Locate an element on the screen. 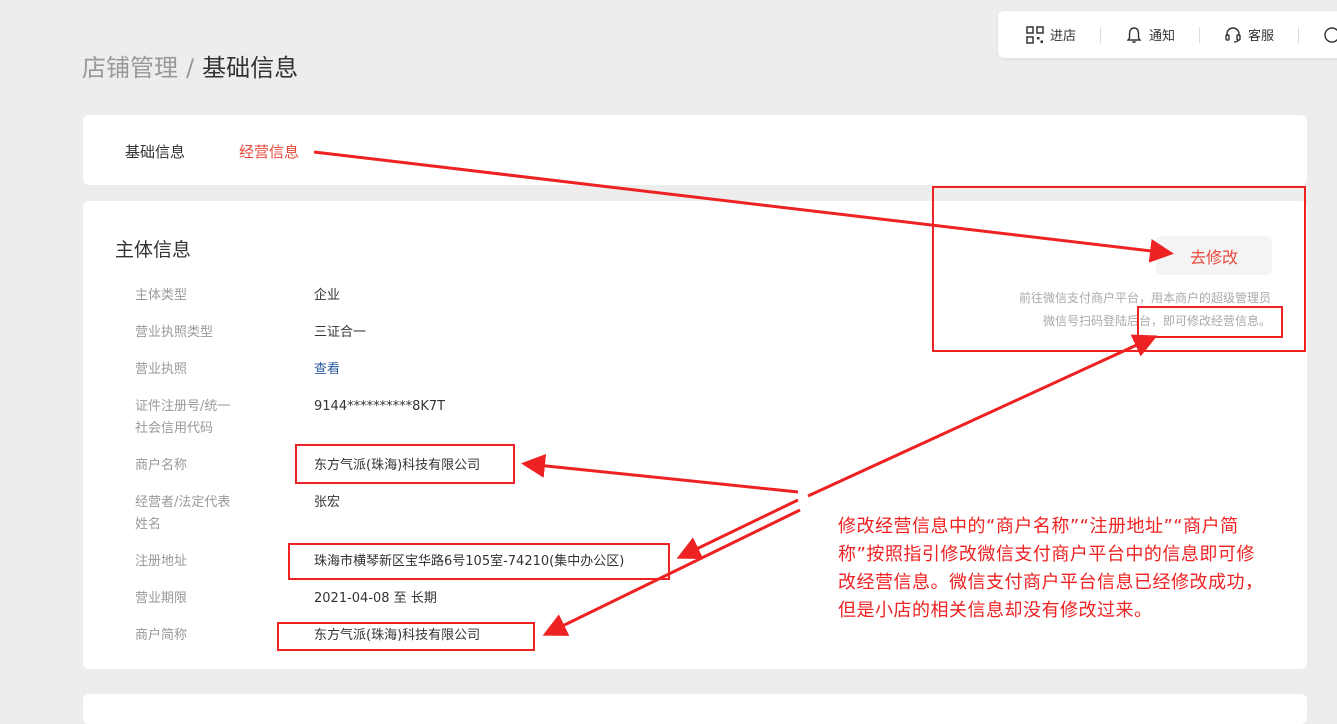 Image resolution: width=1337 pixels, height=724 pixels. field-label: 营业执照 is located at coordinates (161, 369).